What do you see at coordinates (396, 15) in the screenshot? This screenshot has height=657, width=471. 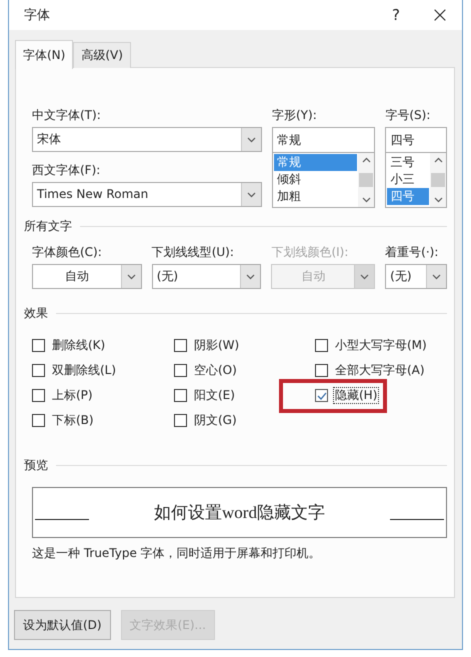 I see `help-button: ?` at bounding box center [396, 15].